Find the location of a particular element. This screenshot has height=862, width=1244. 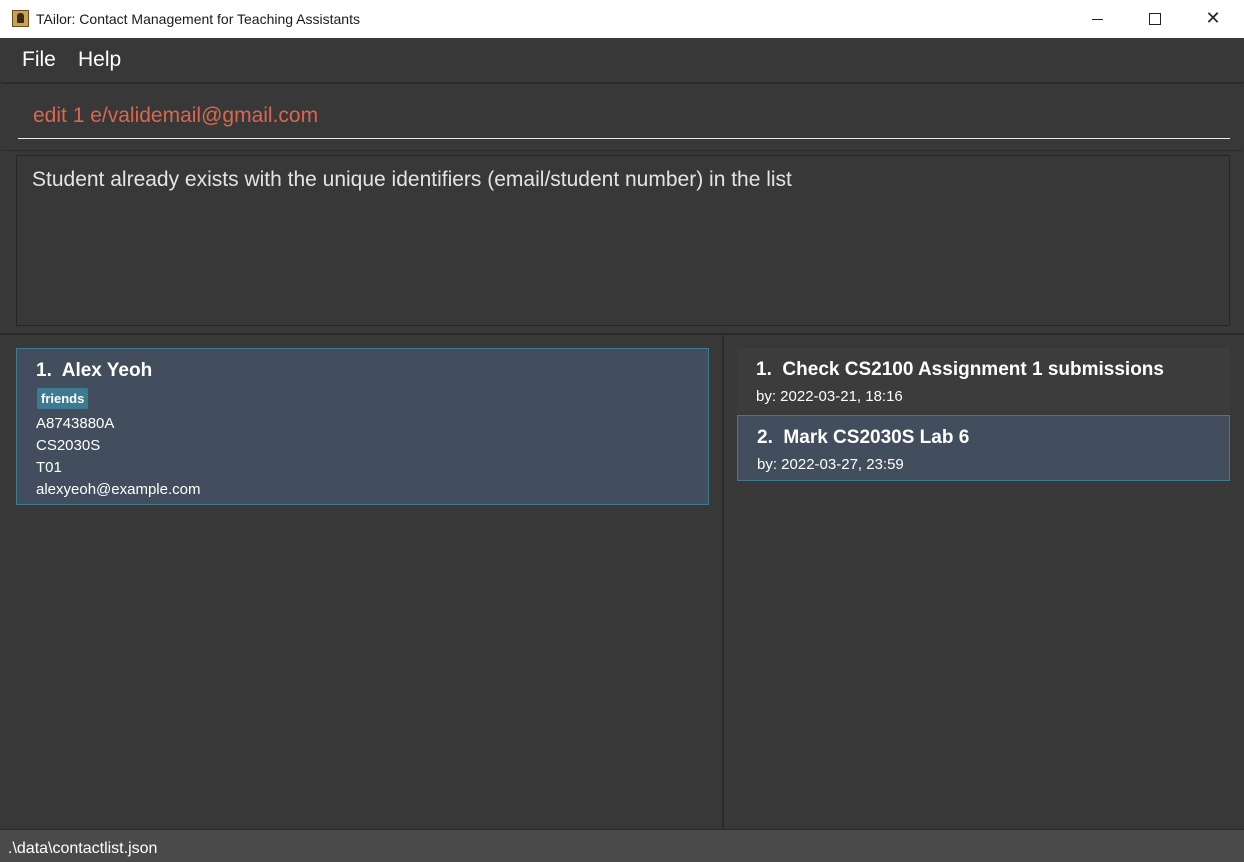

status-file-path: .\data\contactlist.json is located at coordinates (83, 848).